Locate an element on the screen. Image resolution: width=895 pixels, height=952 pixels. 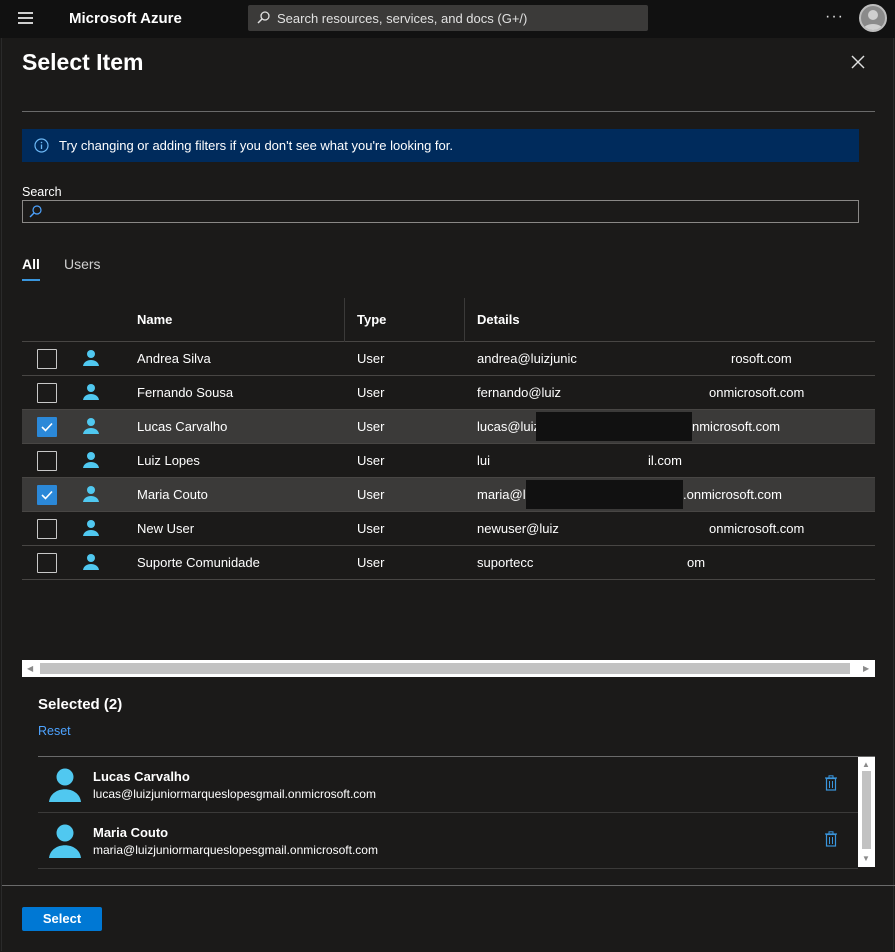
row-name: Lucas Carvalho is located at coordinates (182, 426).